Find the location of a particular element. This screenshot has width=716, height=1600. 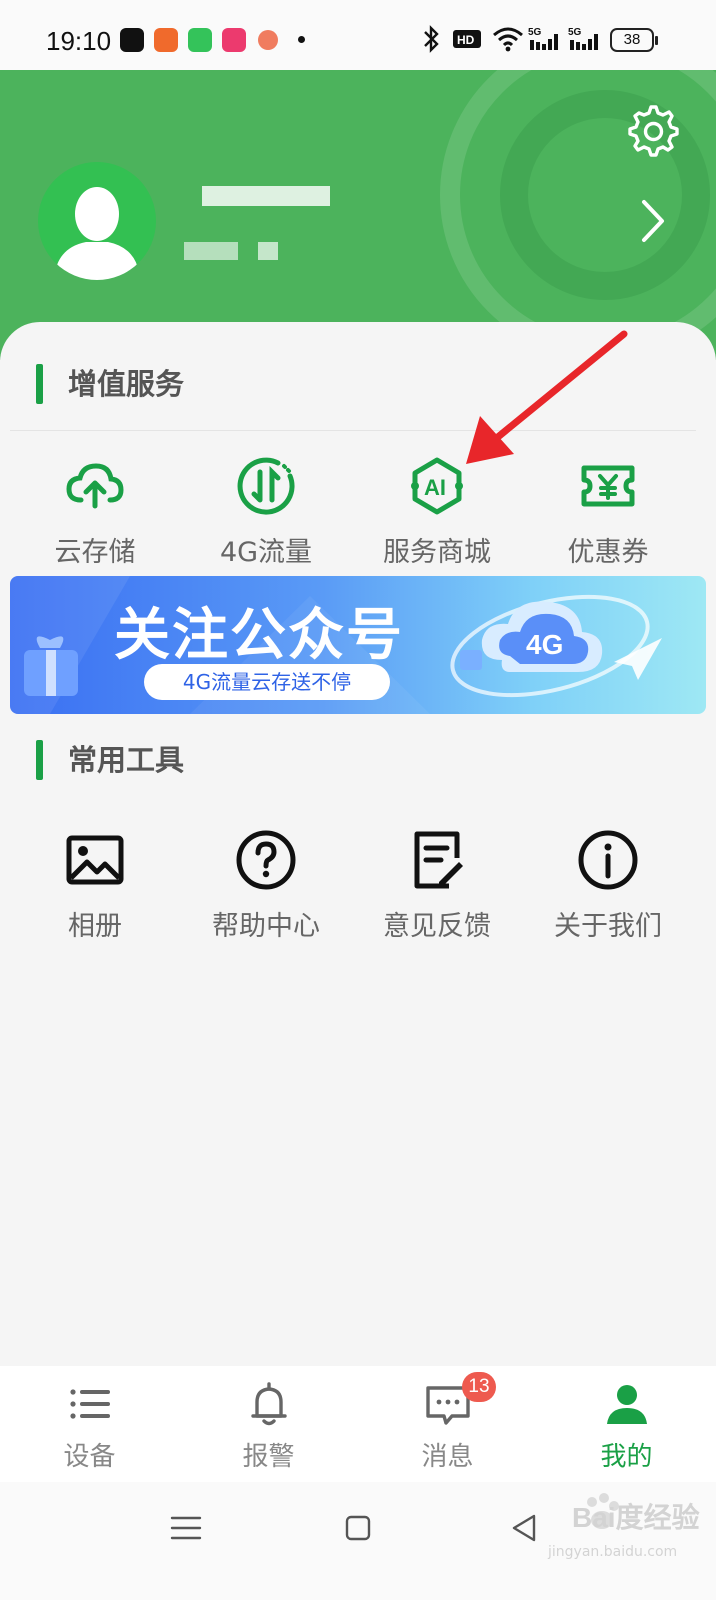

message-count-badge: 13 is located at coordinates (479, 1387).